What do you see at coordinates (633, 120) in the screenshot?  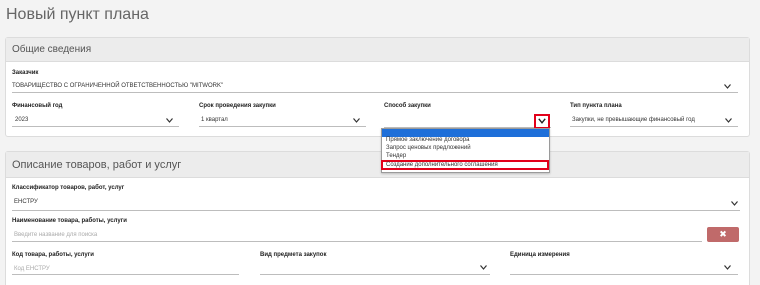 I see `item-type-value: Закупки, не превышающие финансовый год` at bounding box center [633, 120].